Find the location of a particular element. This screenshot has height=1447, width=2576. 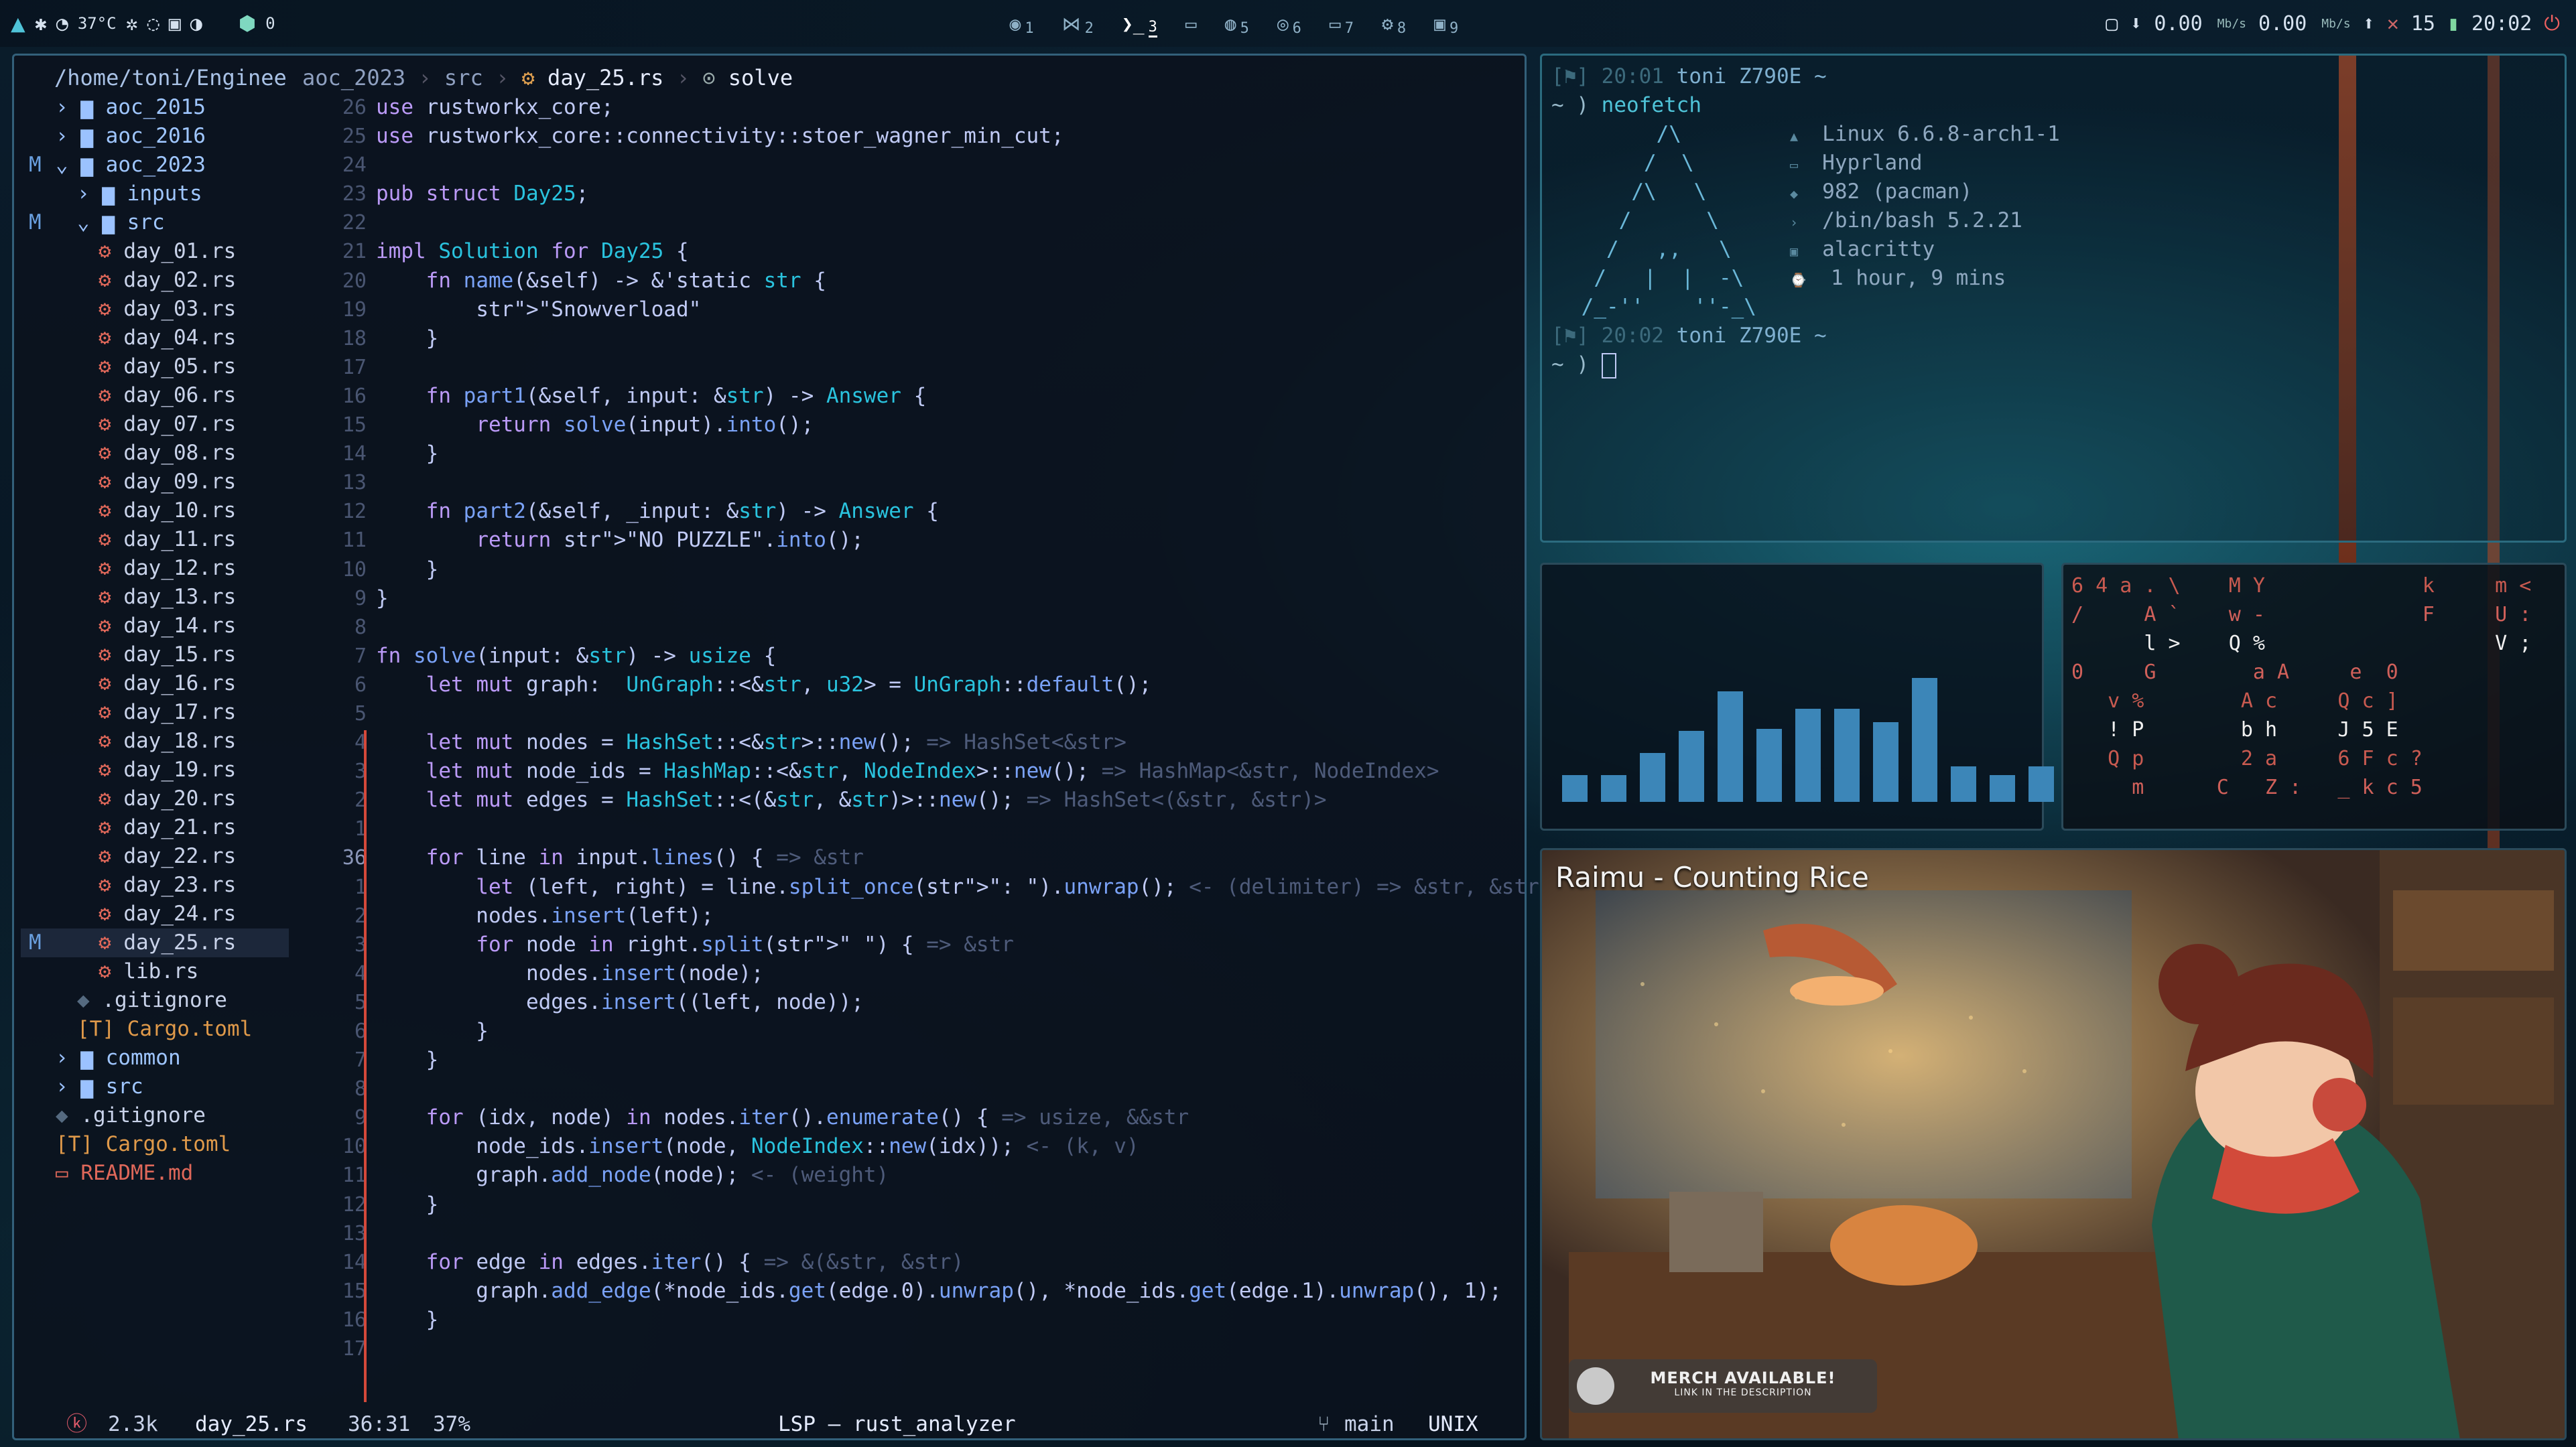

line-number: 5 is located at coordinates (360, 713).